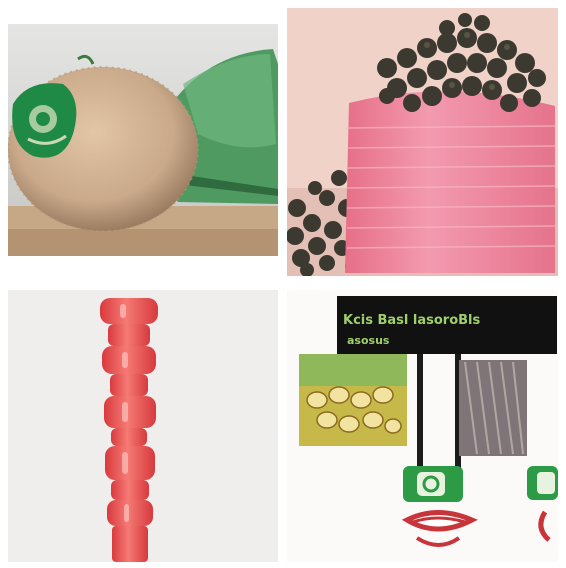 This screenshot has height=568, width=566. What do you see at coordinates (368, 340) in the screenshot?
I see `sign-line-2: asosus` at bounding box center [368, 340].